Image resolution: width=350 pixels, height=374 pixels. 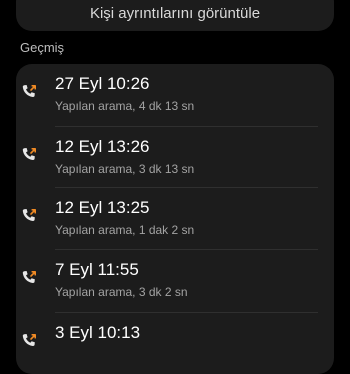 I want to click on call-detail: Yapılan arama, 3 dk 13 sn, so click(x=125, y=169).